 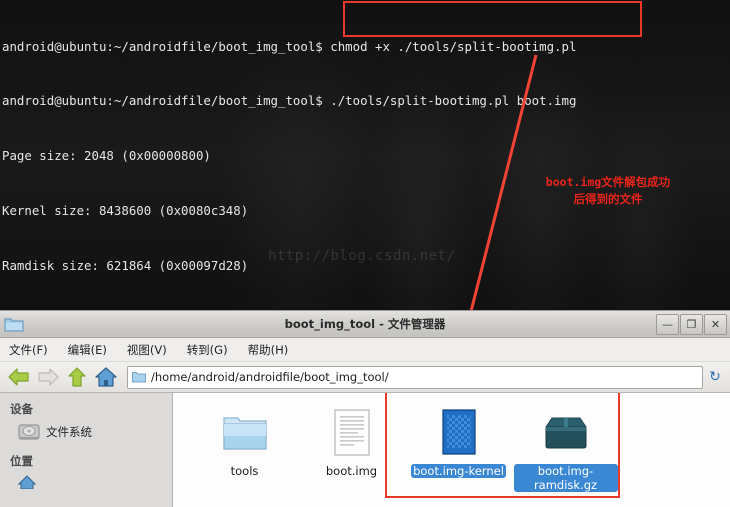 What do you see at coordinates (21, 461) in the screenshot?
I see `sidebar-heading-places: 位置` at bounding box center [21, 461].